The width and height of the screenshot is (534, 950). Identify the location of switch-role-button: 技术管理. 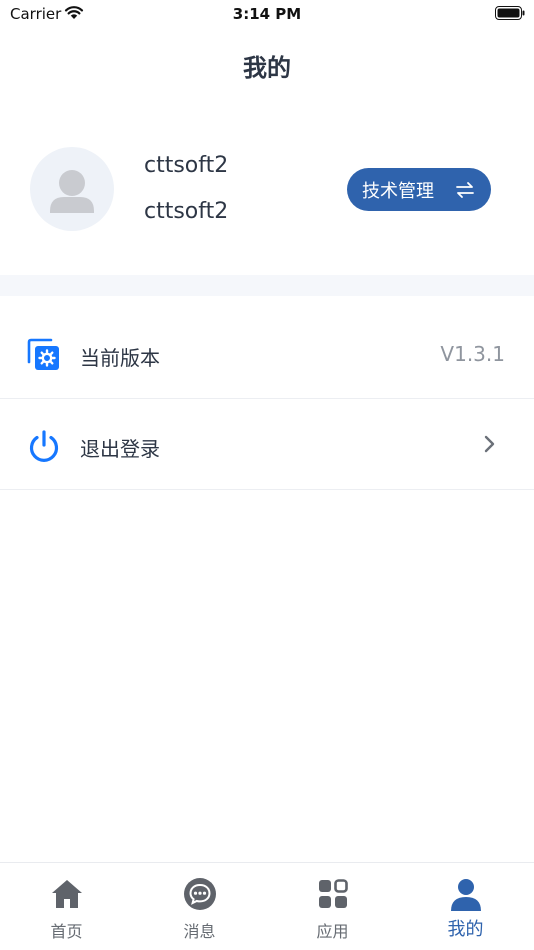
(419, 189).